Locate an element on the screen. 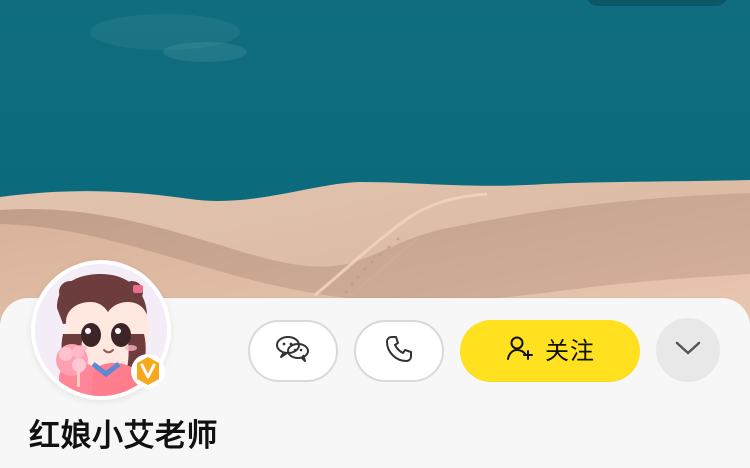 The image size is (750, 468). verified-badge is located at coordinates (148, 371).